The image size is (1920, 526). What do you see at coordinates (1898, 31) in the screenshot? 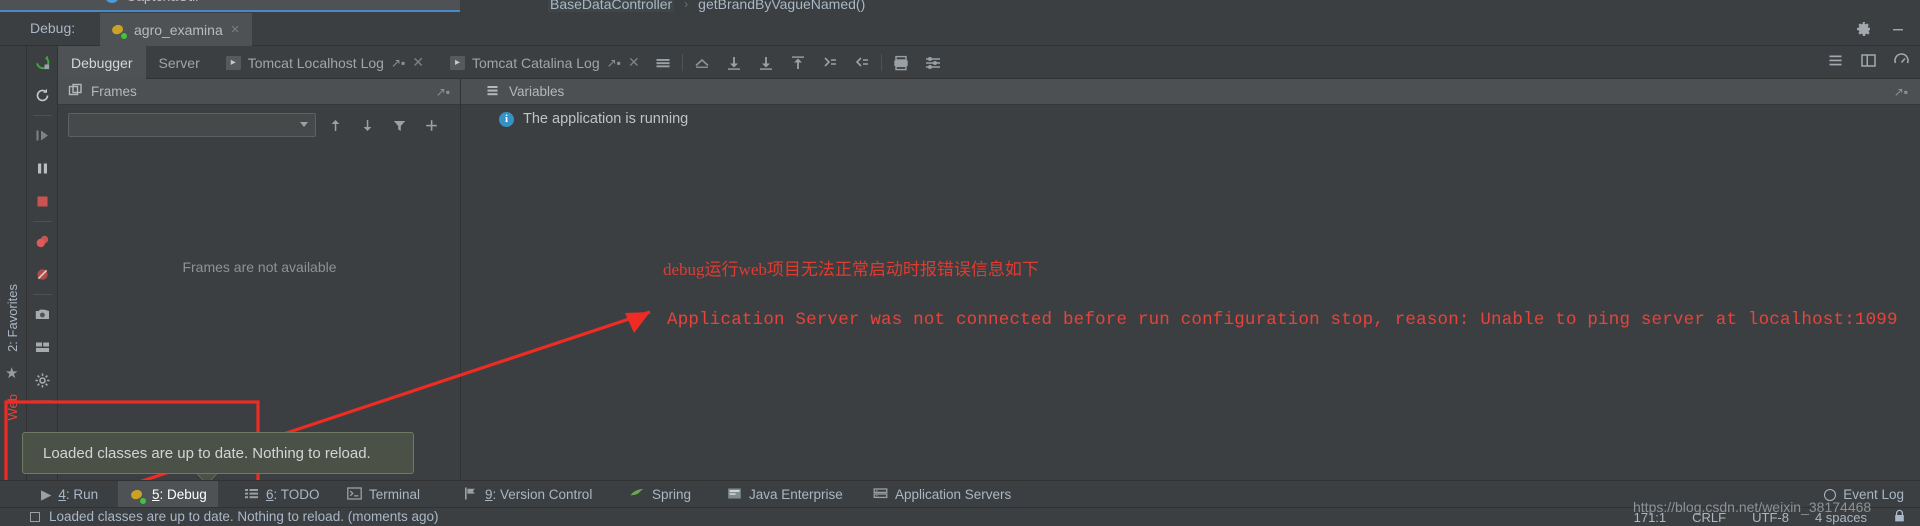
I see `minimize-icon` at bounding box center [1898, 31].